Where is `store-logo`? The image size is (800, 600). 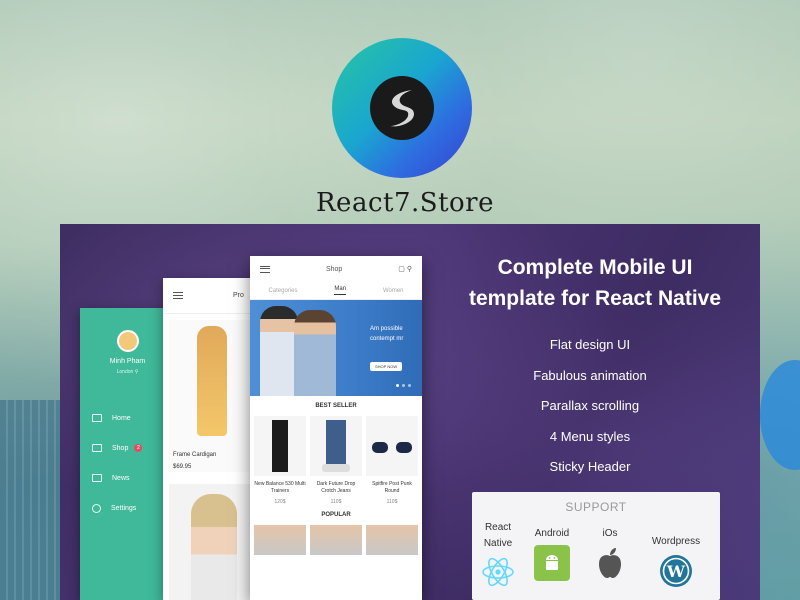
store-logo is located at coordinates (402, 108).